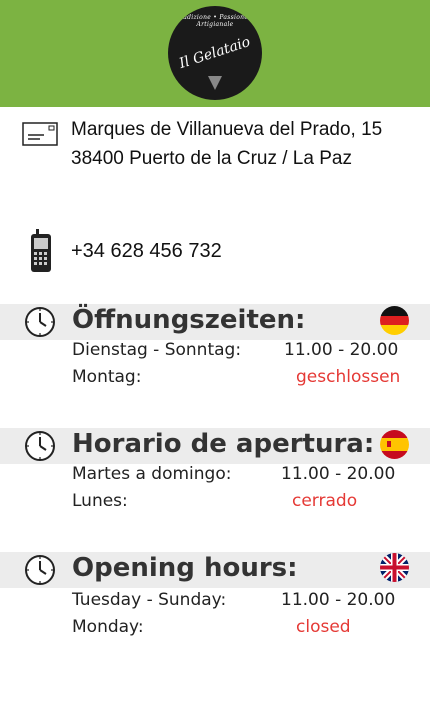 Image resolution: width=430 pixels, height=717 pixels. Describe the element at coordinates (185, 568) in the screenshot. I see `section-title-english: Opening hours:` at that location.